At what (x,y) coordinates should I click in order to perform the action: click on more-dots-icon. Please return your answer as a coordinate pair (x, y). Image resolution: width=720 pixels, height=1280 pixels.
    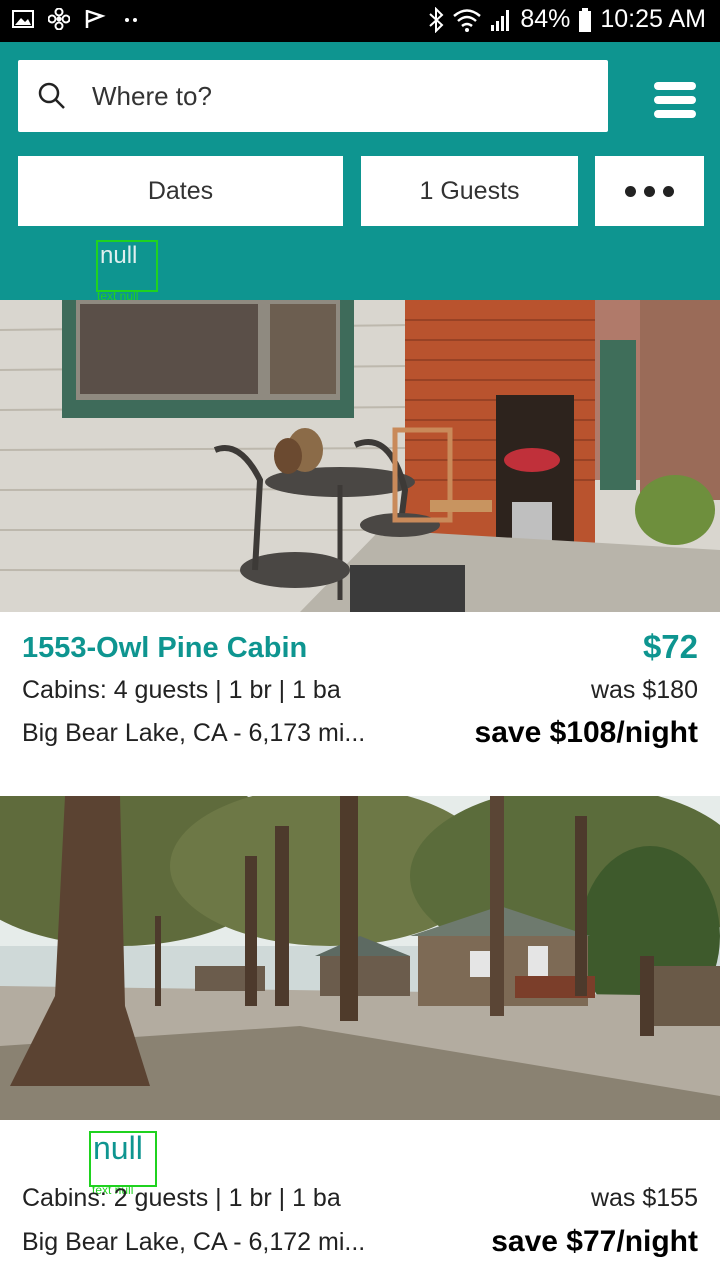
    Looking at the image, I should click on (649, 191).